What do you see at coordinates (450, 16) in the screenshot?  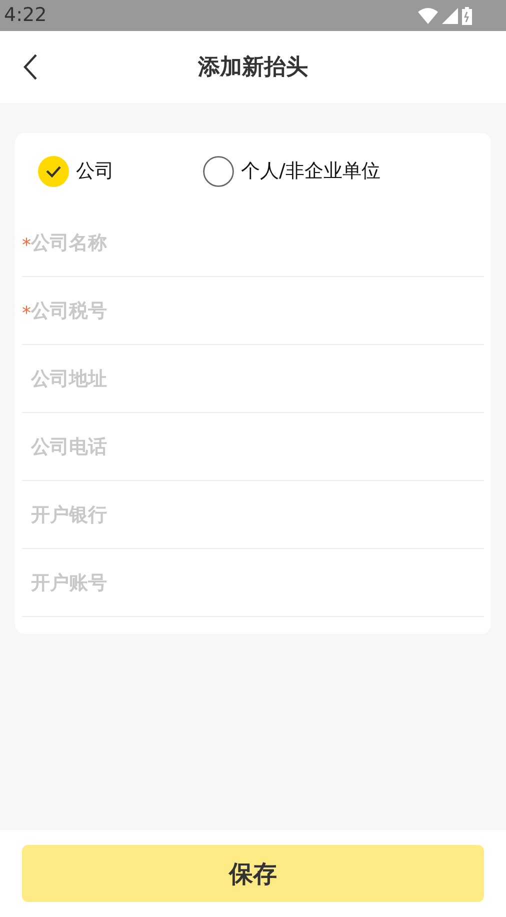 I see `signal-icon` at bounding box center [450, 16].